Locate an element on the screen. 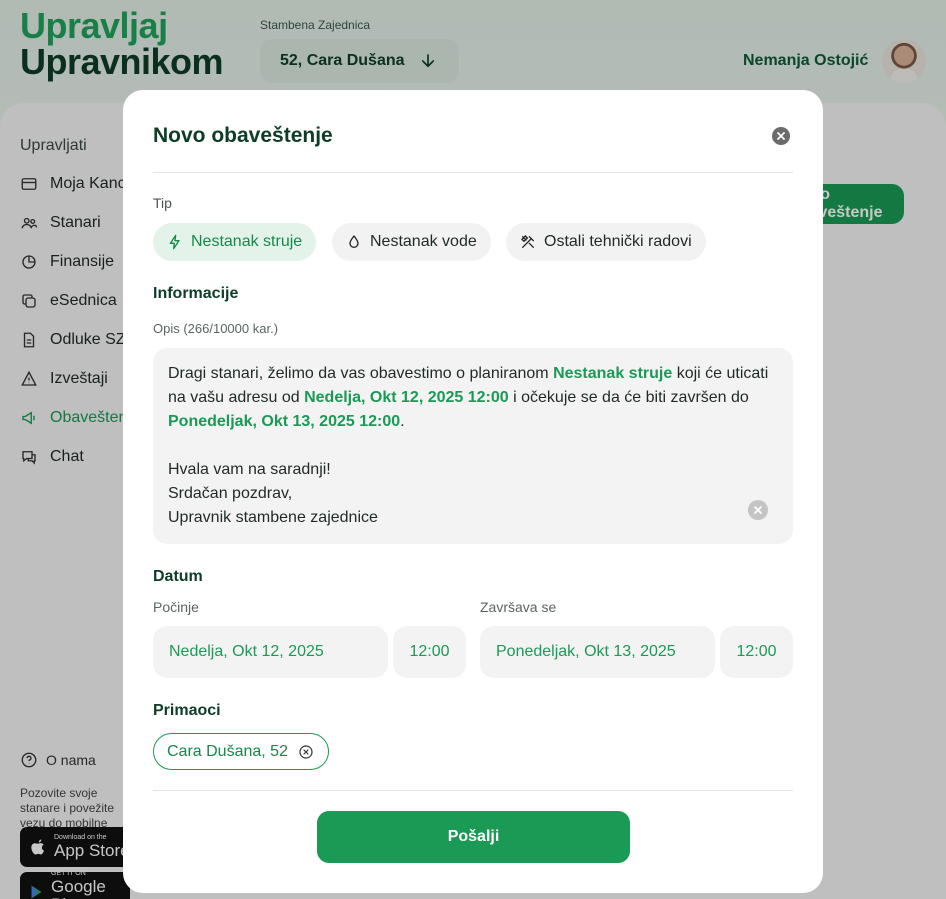  description-line: Hvala vam na saradnji! is located at coordinates (249, 469).